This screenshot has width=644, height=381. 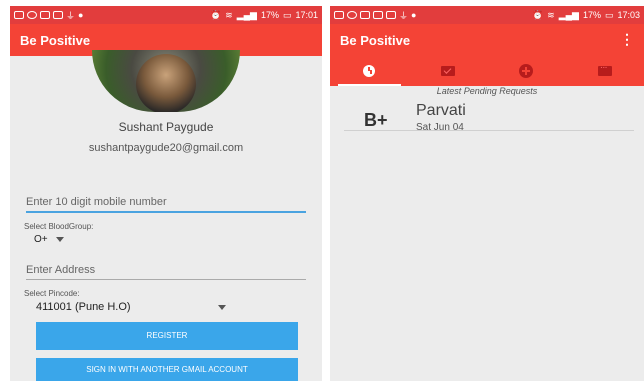 What do you see at coordinates (41, 239) in the screenshot?
I see `bloodgroup-value: O+` at bounding box center [41, 239].